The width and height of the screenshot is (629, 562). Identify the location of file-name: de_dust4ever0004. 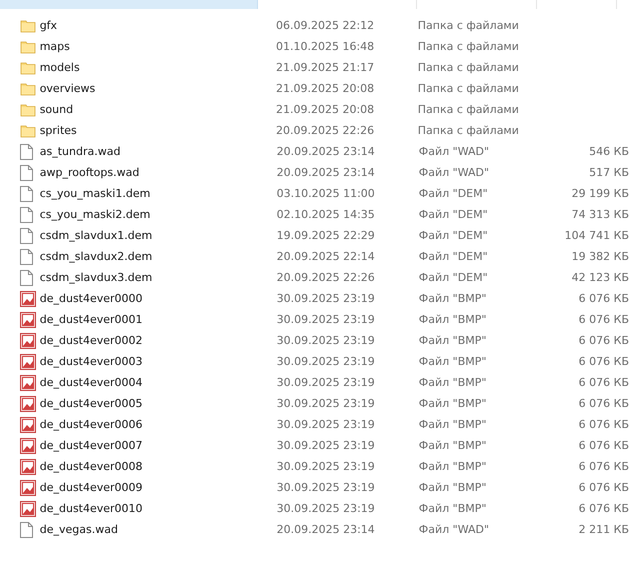
(158, 382).